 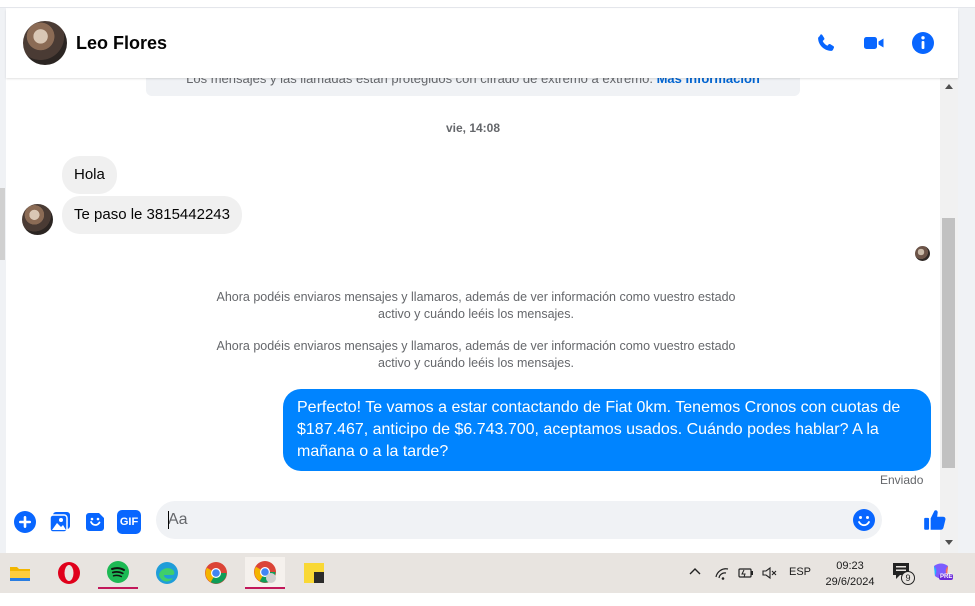 What do you see at coordinates (60, 522) in the screenshot?
I see `photo-gallery-icon` at bounding box center [60, 522].